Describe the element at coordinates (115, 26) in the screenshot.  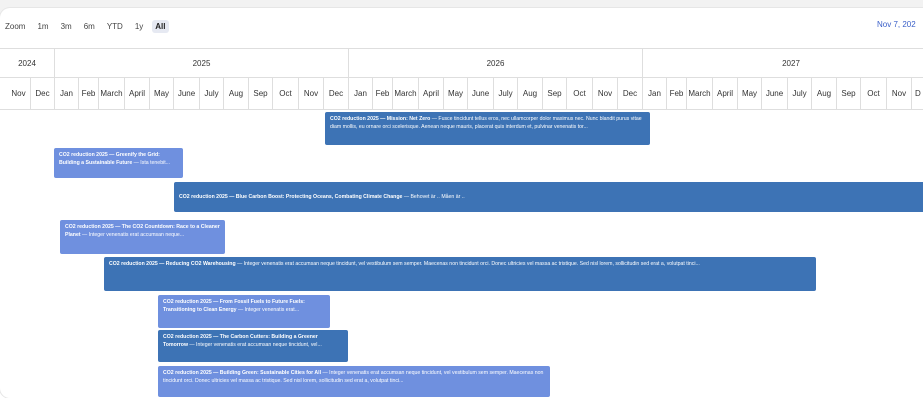
I see `zoom-ytd-button: YTD` at that location.